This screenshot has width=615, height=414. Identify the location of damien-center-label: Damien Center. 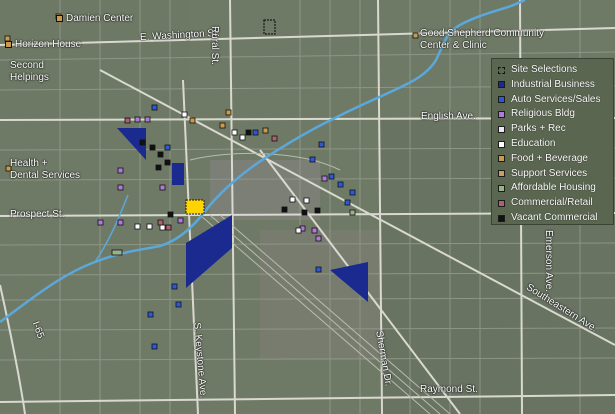
(100, 18).